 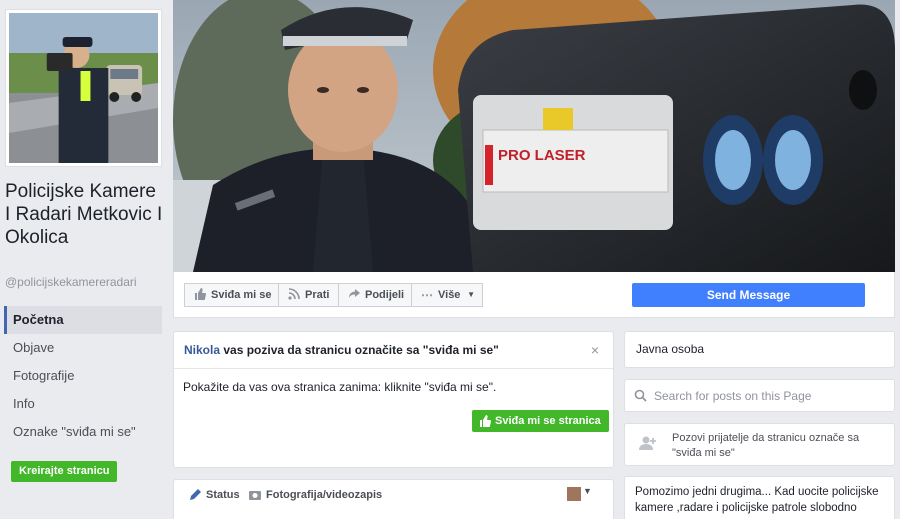 What do you see at coordinates (255, 495) in the screenshot?
I see `camera-icon` at bounding box center [255, 495].